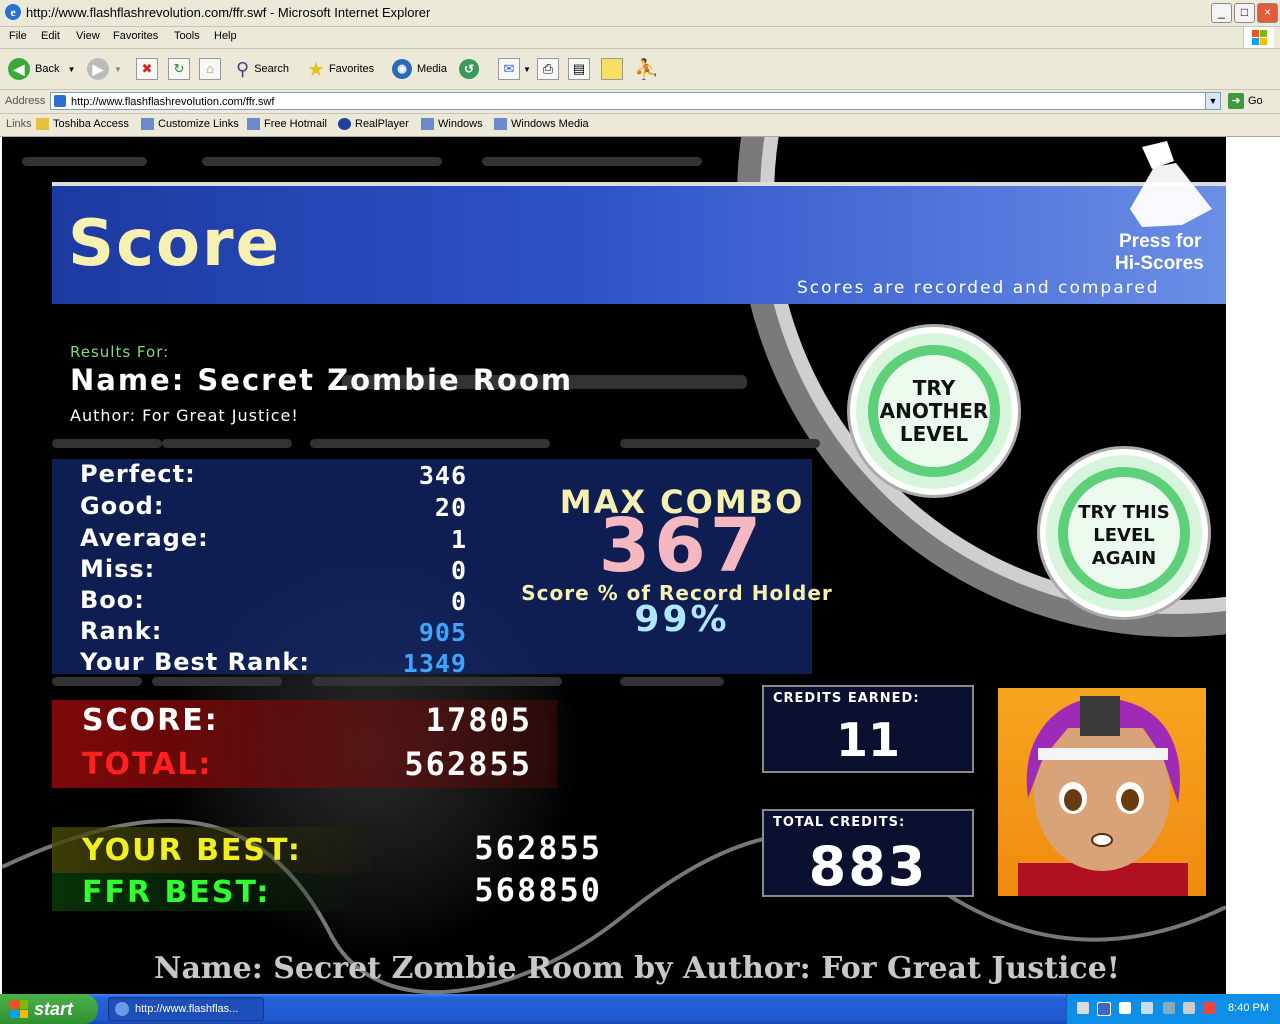 The height and width of the screenshot is (1024, 1280). I want to click on home-icon: ⌂, so click(210, 69).